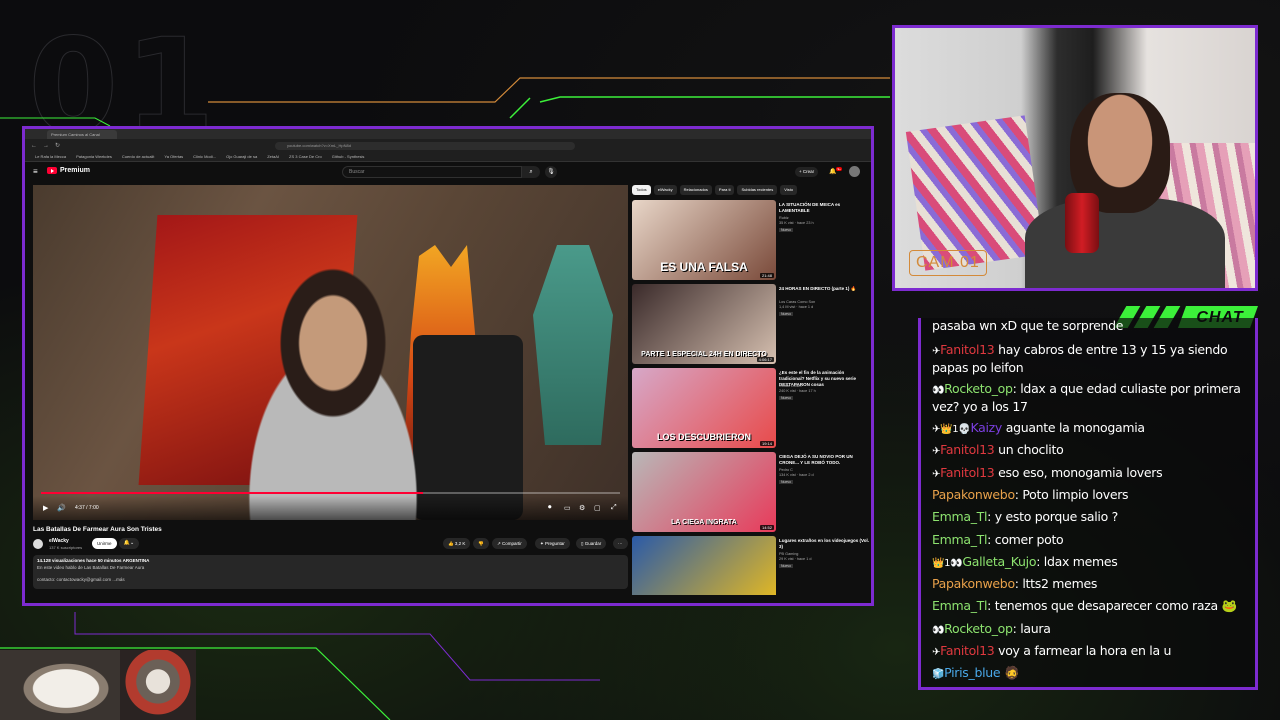 The image size is (1280, 720). I want to click on bookmark-item: ZS 3 Case De Cro, so click(305, 156).